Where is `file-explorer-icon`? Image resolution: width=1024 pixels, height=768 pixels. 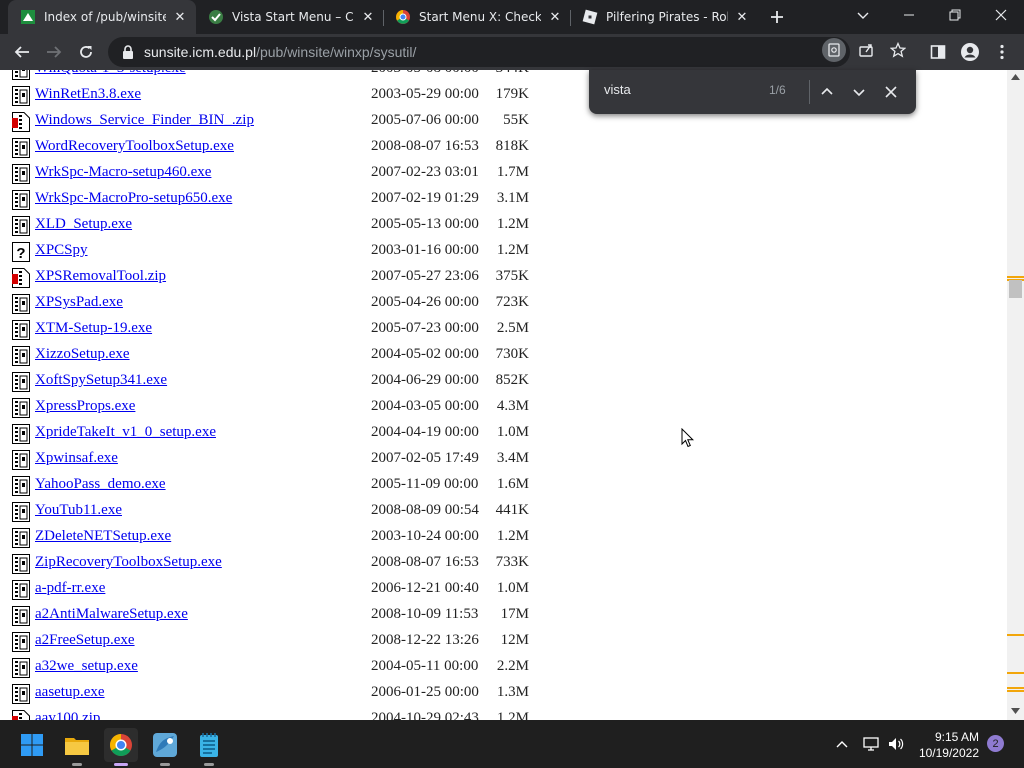
file-explorer-icon is located at coordinates (77, 747).